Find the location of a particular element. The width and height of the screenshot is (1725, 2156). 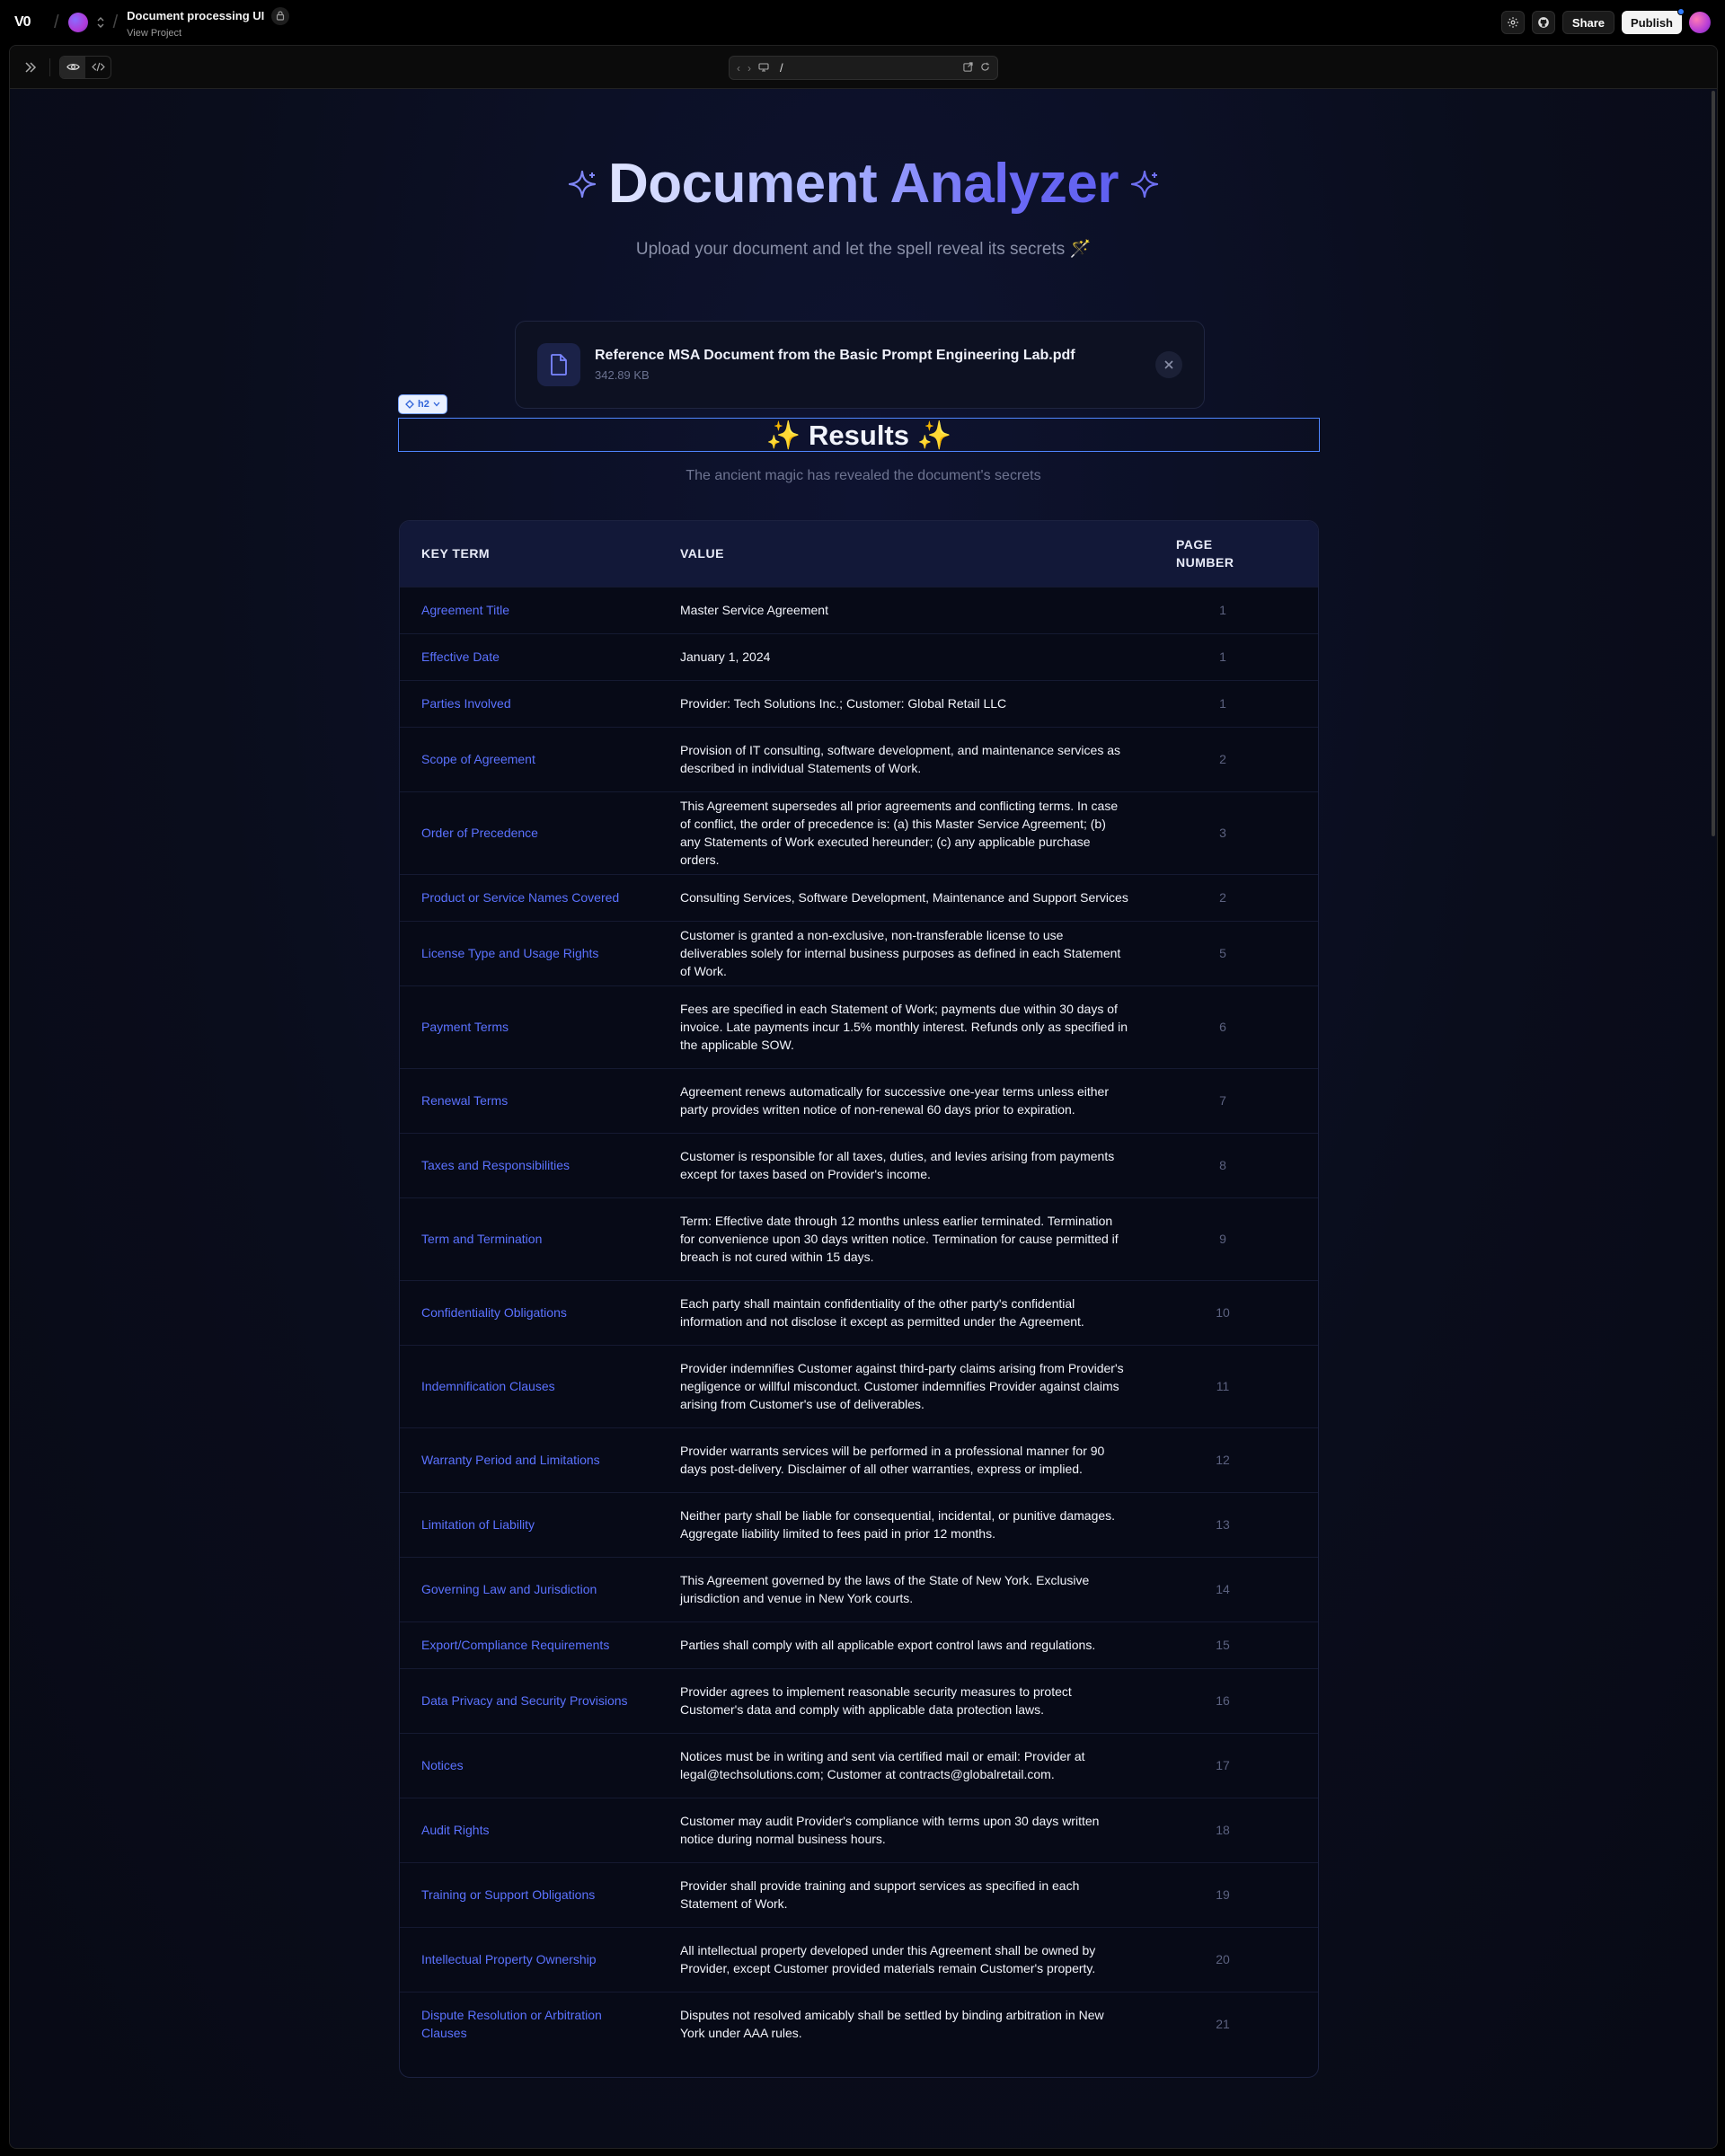

github-button is located at coordinates (1543, 23).